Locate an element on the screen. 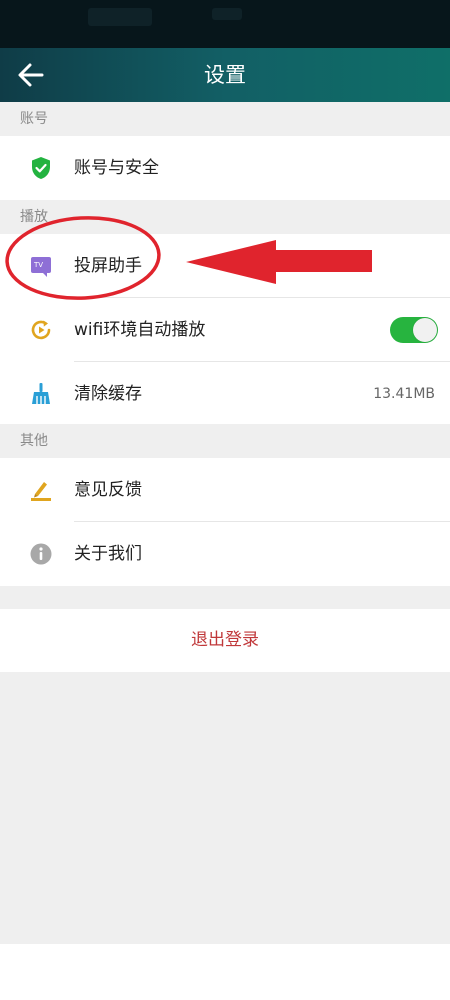  settings-item-wifi-autoplay: wifi环境自动播放 is located at coordinates (225, 330).